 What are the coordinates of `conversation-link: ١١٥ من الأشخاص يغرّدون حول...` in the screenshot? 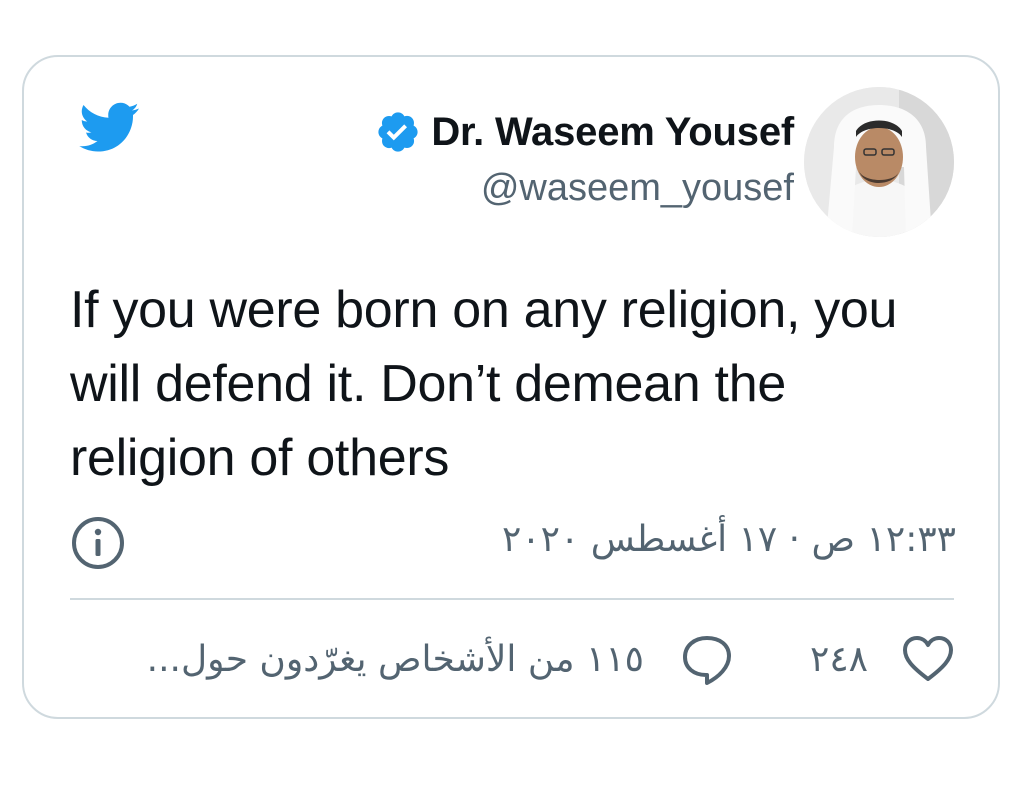 It's located at (395, 659).